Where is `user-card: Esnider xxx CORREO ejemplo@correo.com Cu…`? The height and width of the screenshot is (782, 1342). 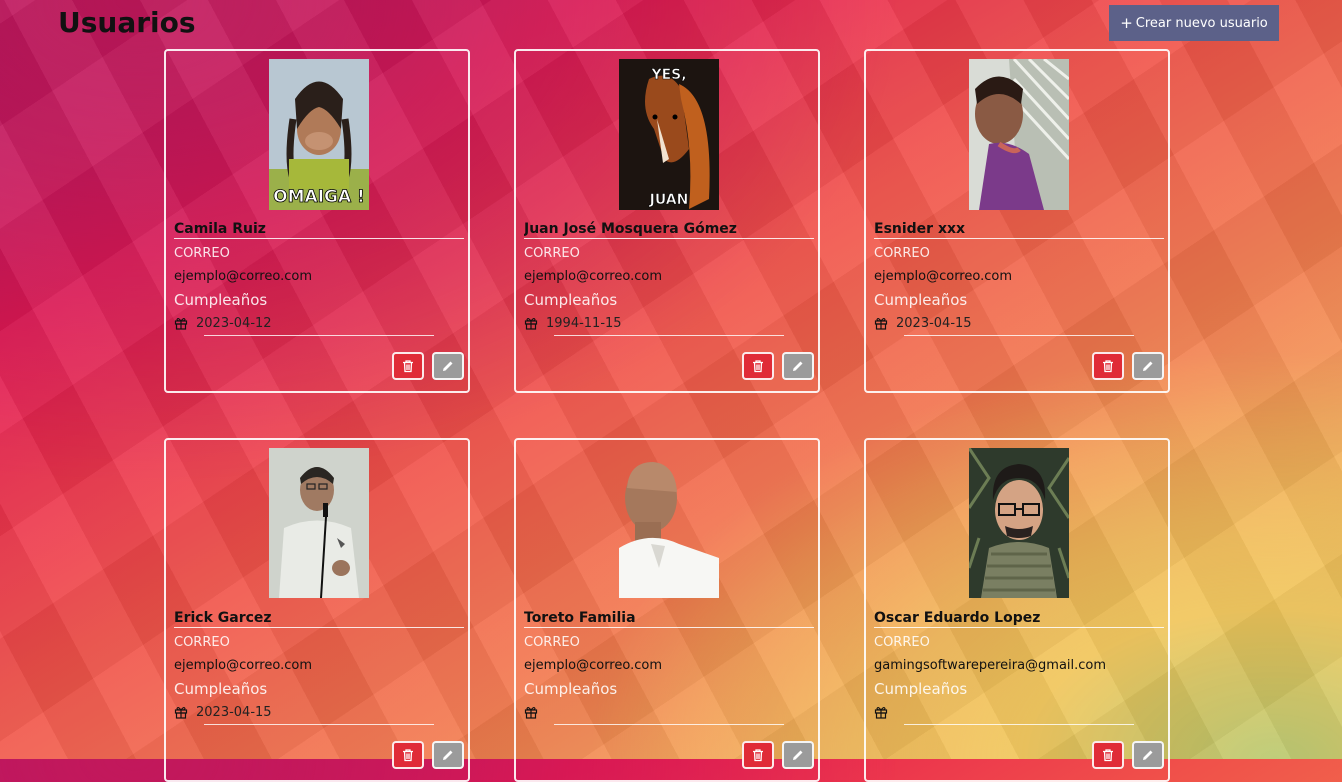
user-card: Esnider xxx CORREO ejemplo@correo.com Cu… is located at coordinates (1017, 221).